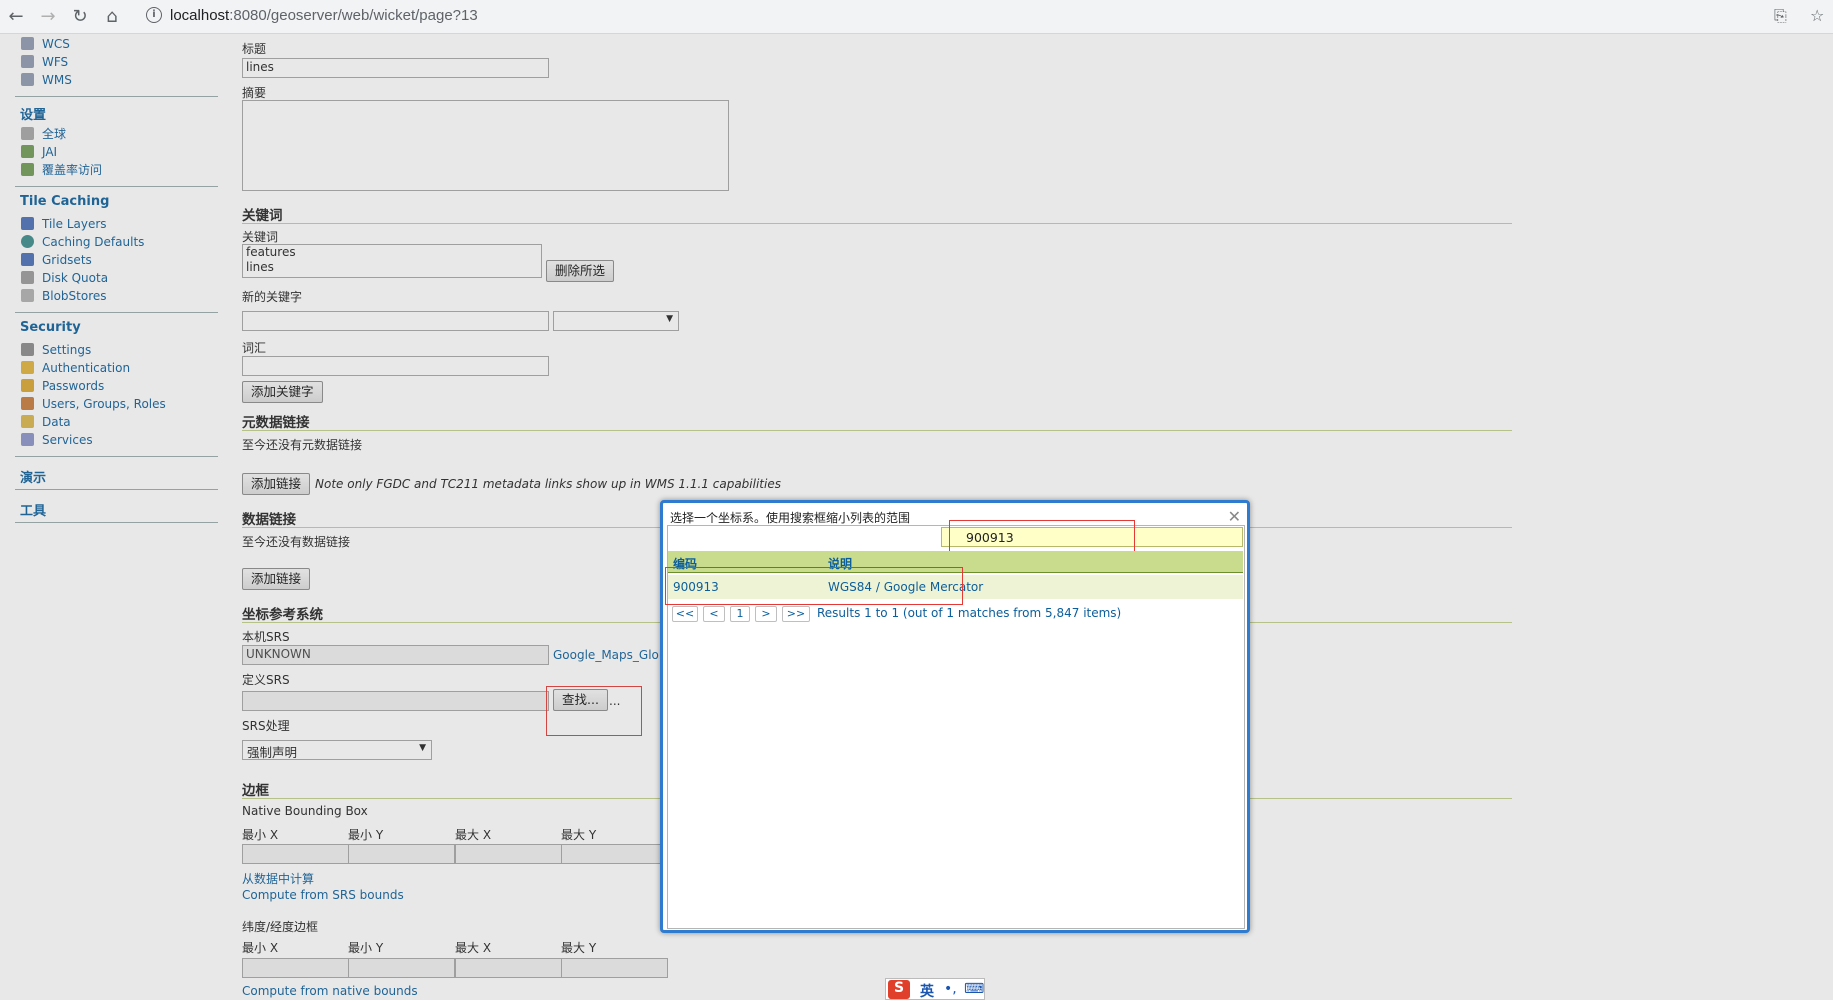  What do you see at coordinates (16, 17) in the screenshot?
I see `back-icon: ←` at bounding box center [16, 17].